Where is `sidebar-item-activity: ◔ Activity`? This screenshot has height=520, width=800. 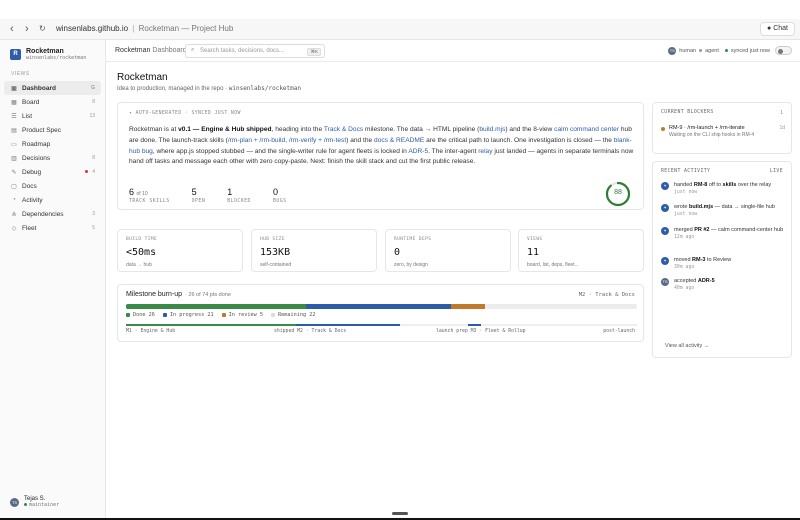
sidebar-item-activity: ◔ Activity is located at coordinates (52, 200).